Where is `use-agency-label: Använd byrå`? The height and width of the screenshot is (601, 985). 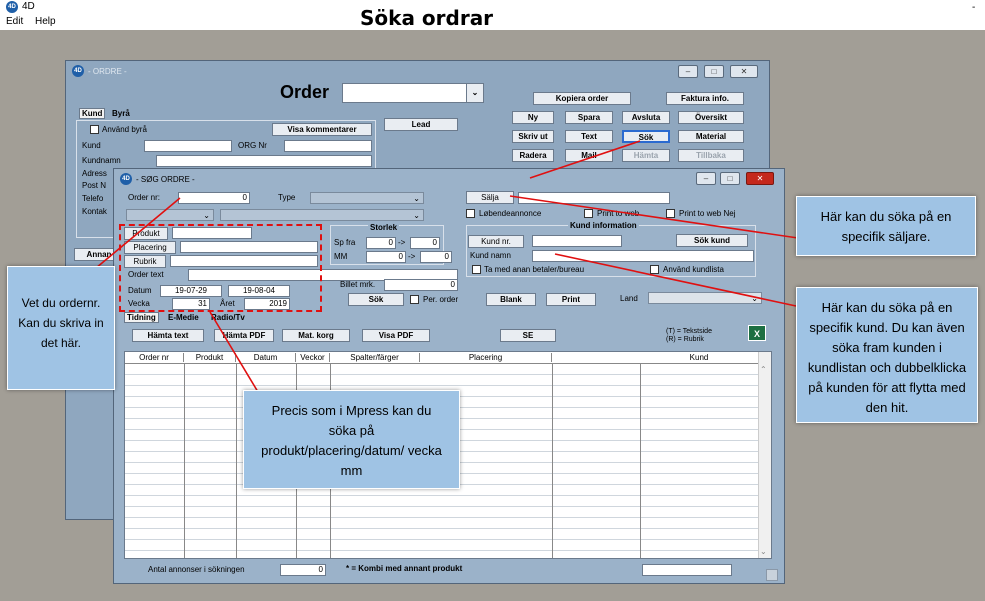 use-agency-label: Använd byrå is located at coordinates (124, 129).